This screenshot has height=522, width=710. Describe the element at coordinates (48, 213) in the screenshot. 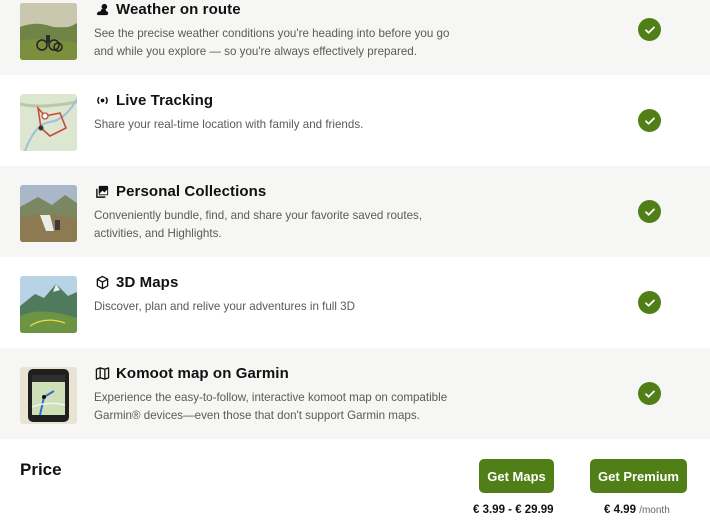

I see `collections-thumbnail` at that location.